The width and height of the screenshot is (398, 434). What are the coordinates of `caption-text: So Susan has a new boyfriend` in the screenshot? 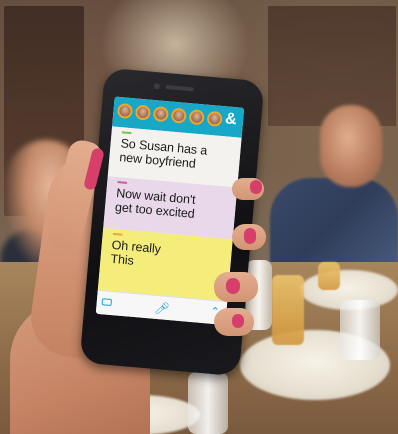 It's located at (163, 153).